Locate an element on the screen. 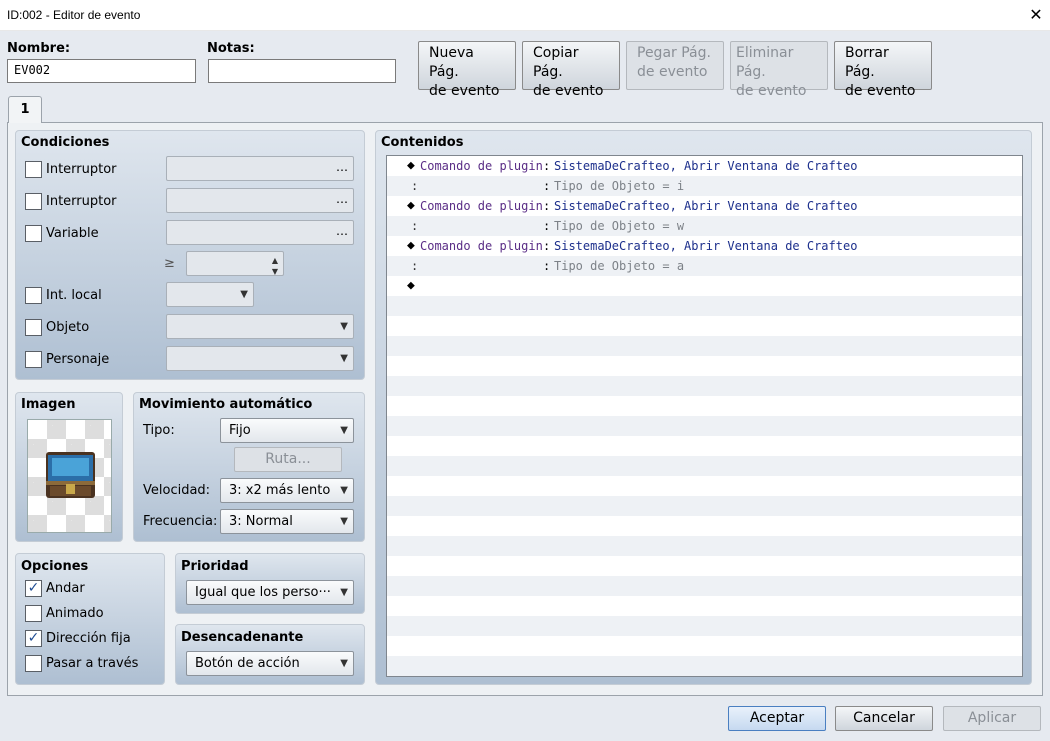 The height and width of the screenshot is (741, 1050). list-item: ◆ is located at coordinates (704, 286).